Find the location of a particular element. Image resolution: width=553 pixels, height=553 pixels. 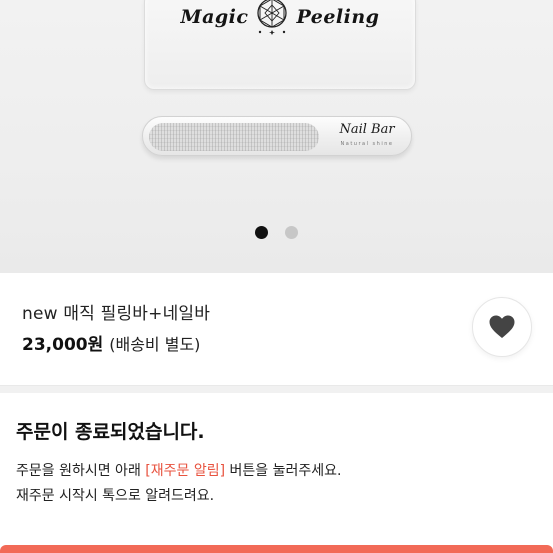

reorder-alert-button is located at coordinates (276, 549).